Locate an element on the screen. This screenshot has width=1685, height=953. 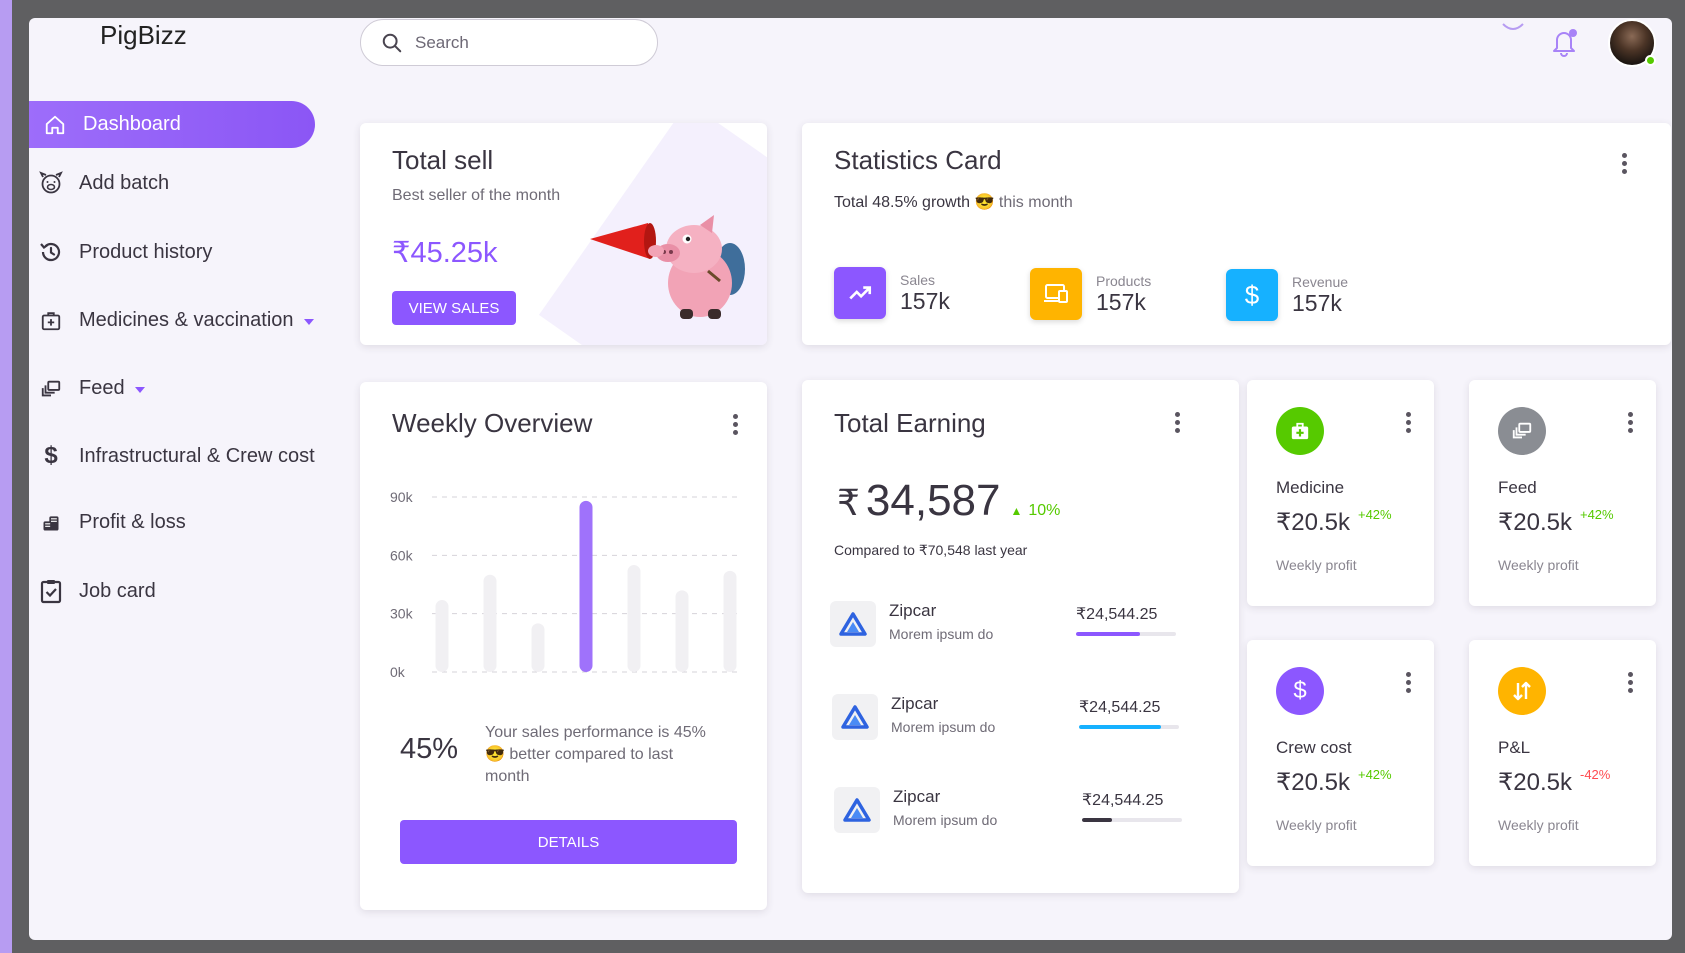
pnl-card: P&L ₹20.5k -42% Weekly profit is located at coordinates (1562, 753).